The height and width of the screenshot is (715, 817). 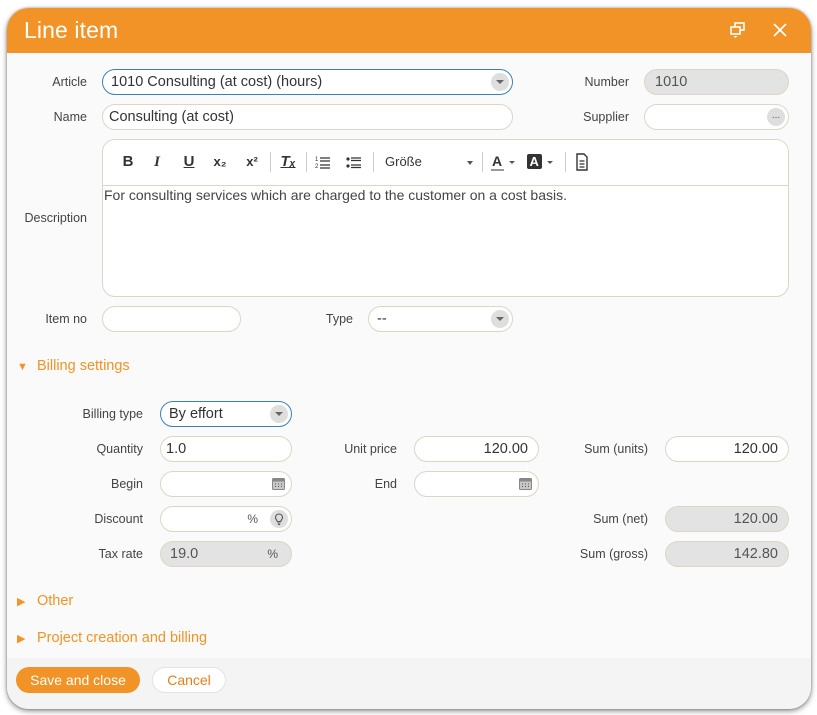 What do you see at coordinates (620, 519) in the screenshot?
I see `sum-net-label: Sum (net)` at bounding box center [620, 519].